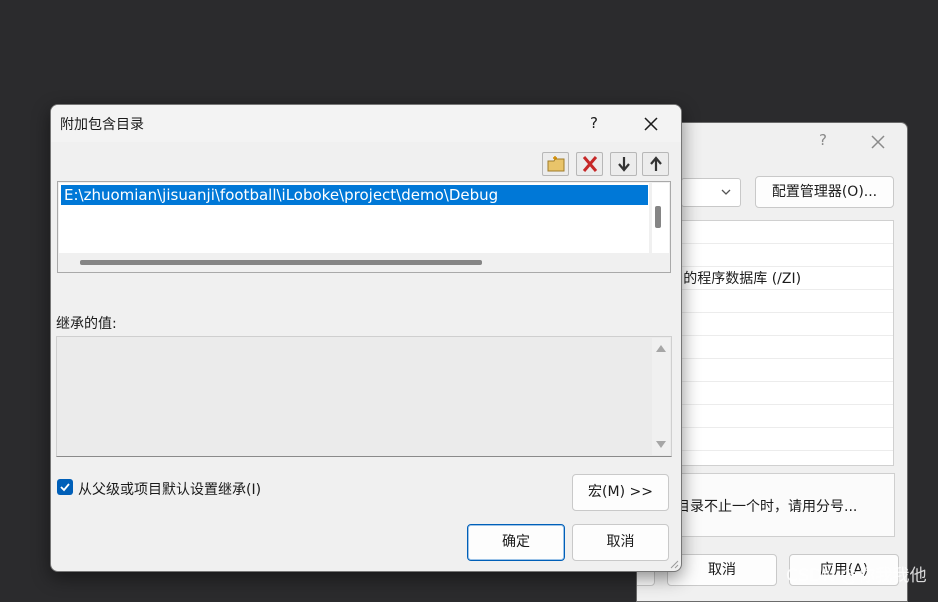  I want to click on checkmark-icon, so click(65, 487).